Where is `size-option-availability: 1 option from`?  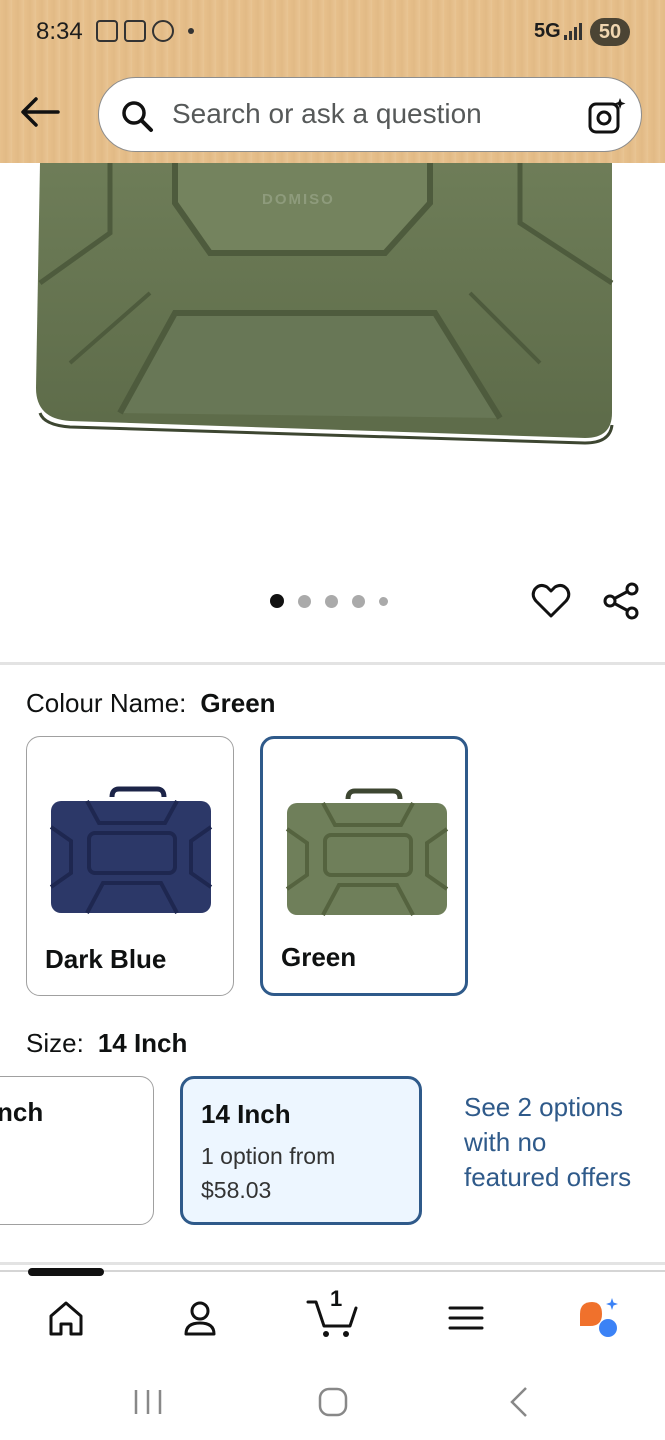 size-option-availability: 1 option from is located at coordinates (268, 1156).